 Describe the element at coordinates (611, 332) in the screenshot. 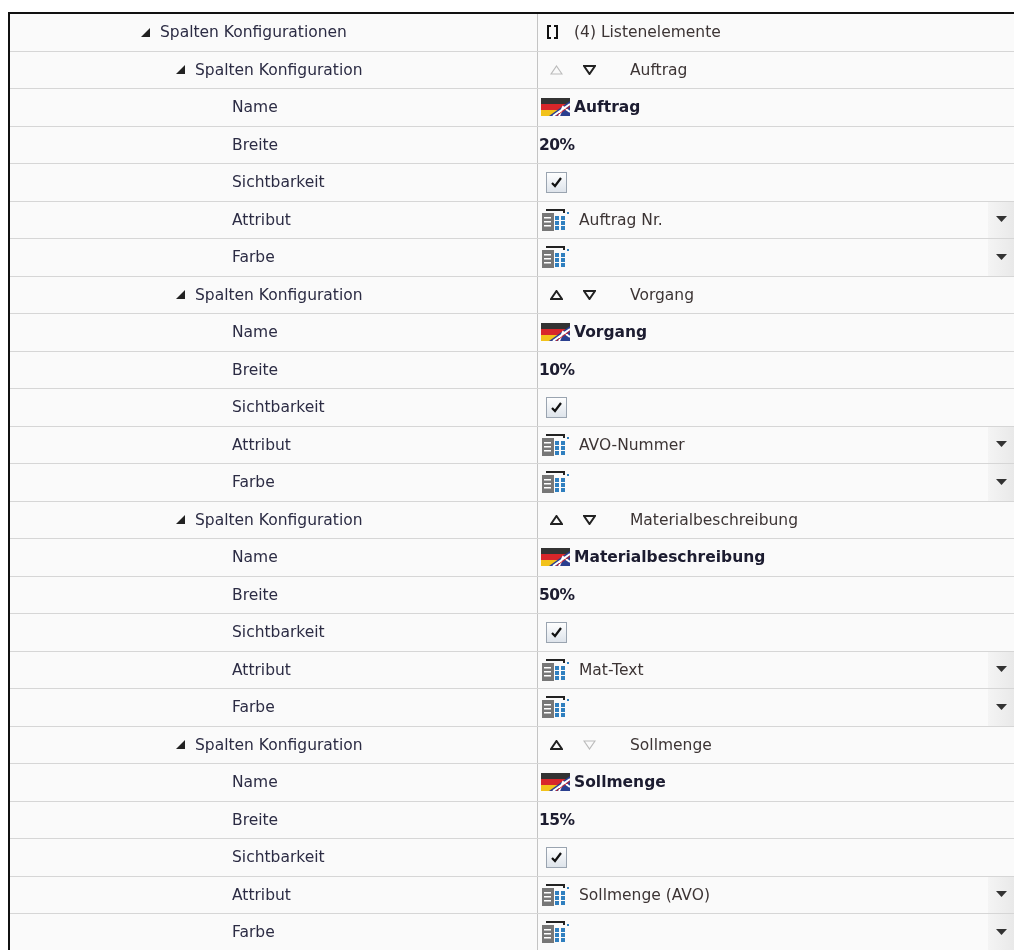

I see `name-value: Vorgang` at that location.